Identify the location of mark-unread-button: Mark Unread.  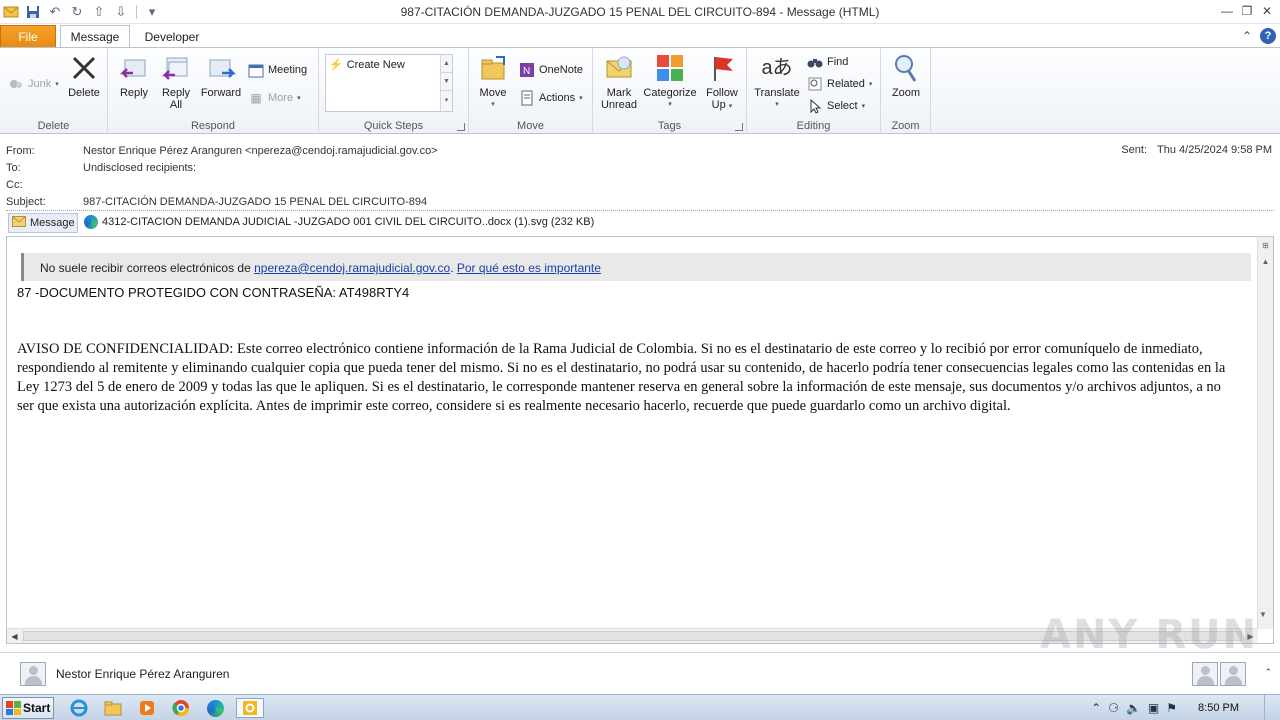
(619, 81).